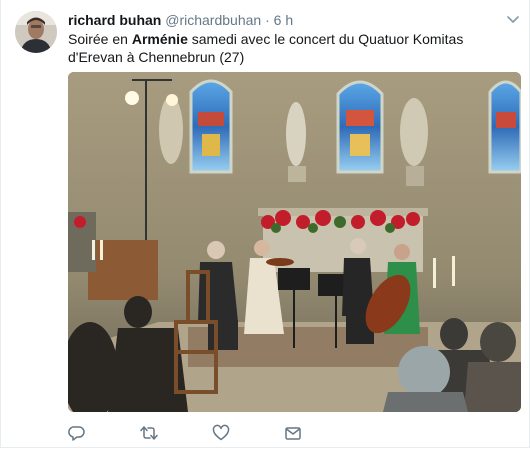 The image size is (530, 449). What do you see at coordinates (513, 19) in the screenshot?
I see `chevron-down-icon` at bounding box center [513, 19].